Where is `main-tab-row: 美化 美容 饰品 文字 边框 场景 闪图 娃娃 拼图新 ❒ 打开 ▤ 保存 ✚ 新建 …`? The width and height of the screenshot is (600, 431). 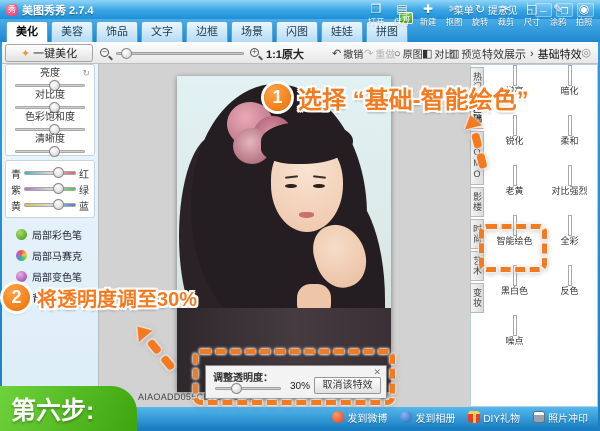 main-tab-row: 美化 美容 饰品 文字 边框 场景 闪图 娃娃 拼图新 ❒ 打开 ▤ 保存 ✚ 新建 … is located at coordinates (300, 22).